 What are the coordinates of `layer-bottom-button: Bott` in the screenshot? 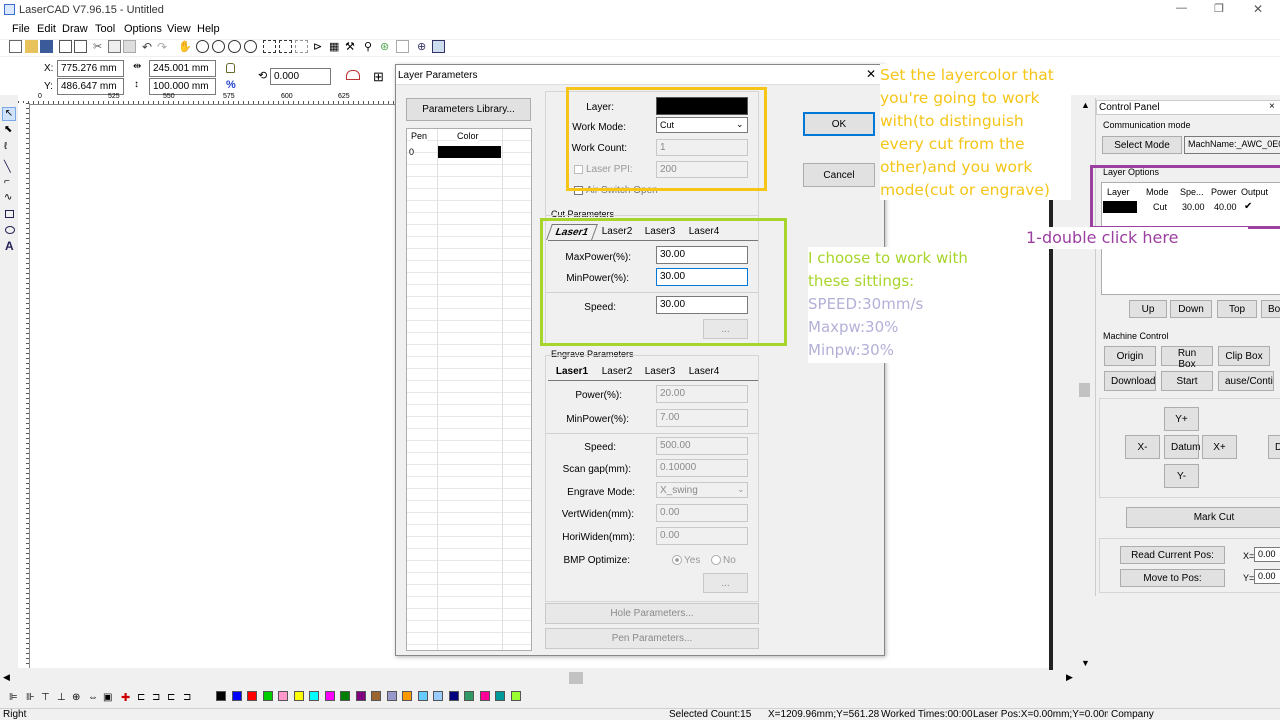 It's located at (1270, 309).